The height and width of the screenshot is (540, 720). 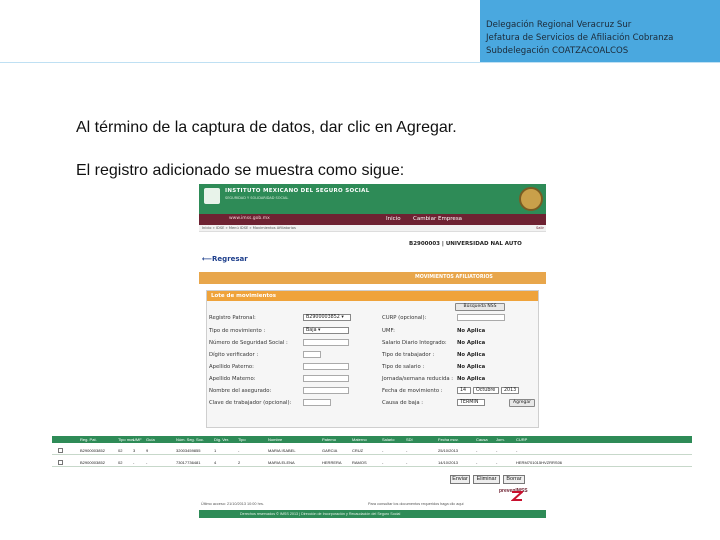 I want to click on grid-header-cell: Tipo, so click(x=242, y=439).